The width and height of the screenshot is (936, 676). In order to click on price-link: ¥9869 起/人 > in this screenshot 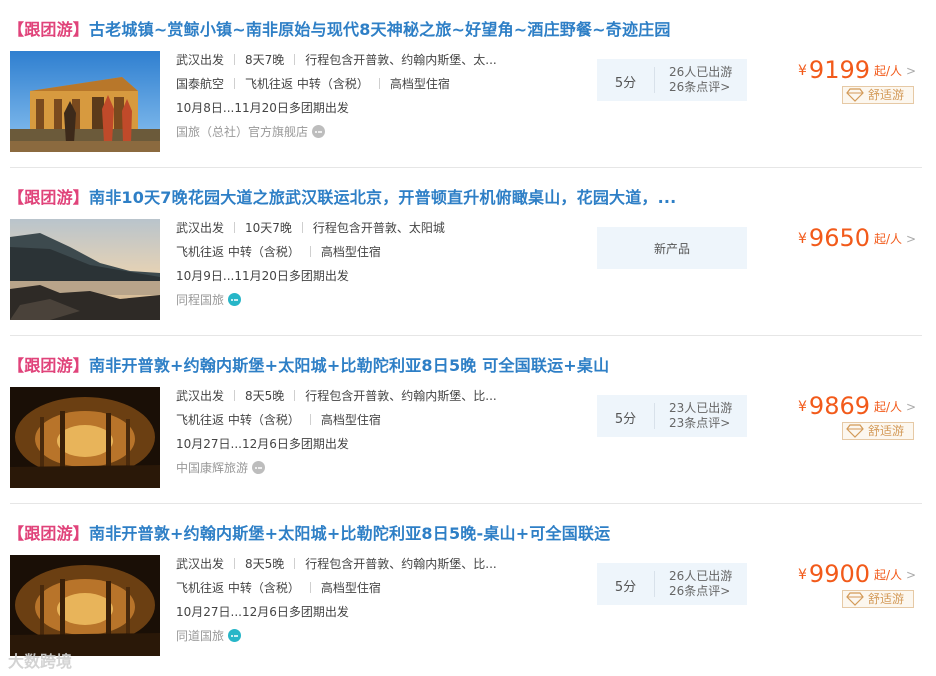, I will do `click(857, 406)`.